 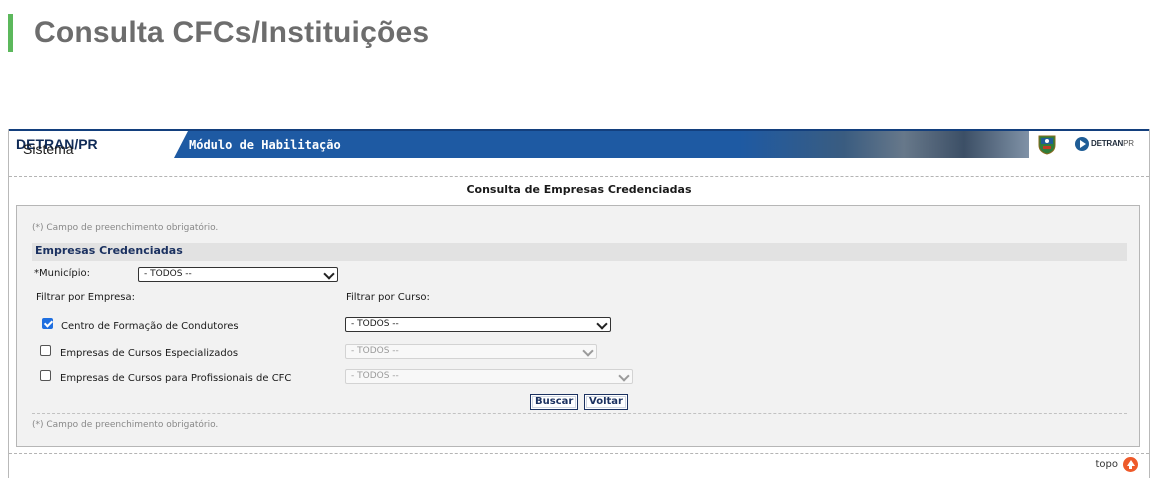 What do you see at coordinates (1082, 144) in the screenshot?
I see `detran-logo-icon` at bounding box center [1082, 144].